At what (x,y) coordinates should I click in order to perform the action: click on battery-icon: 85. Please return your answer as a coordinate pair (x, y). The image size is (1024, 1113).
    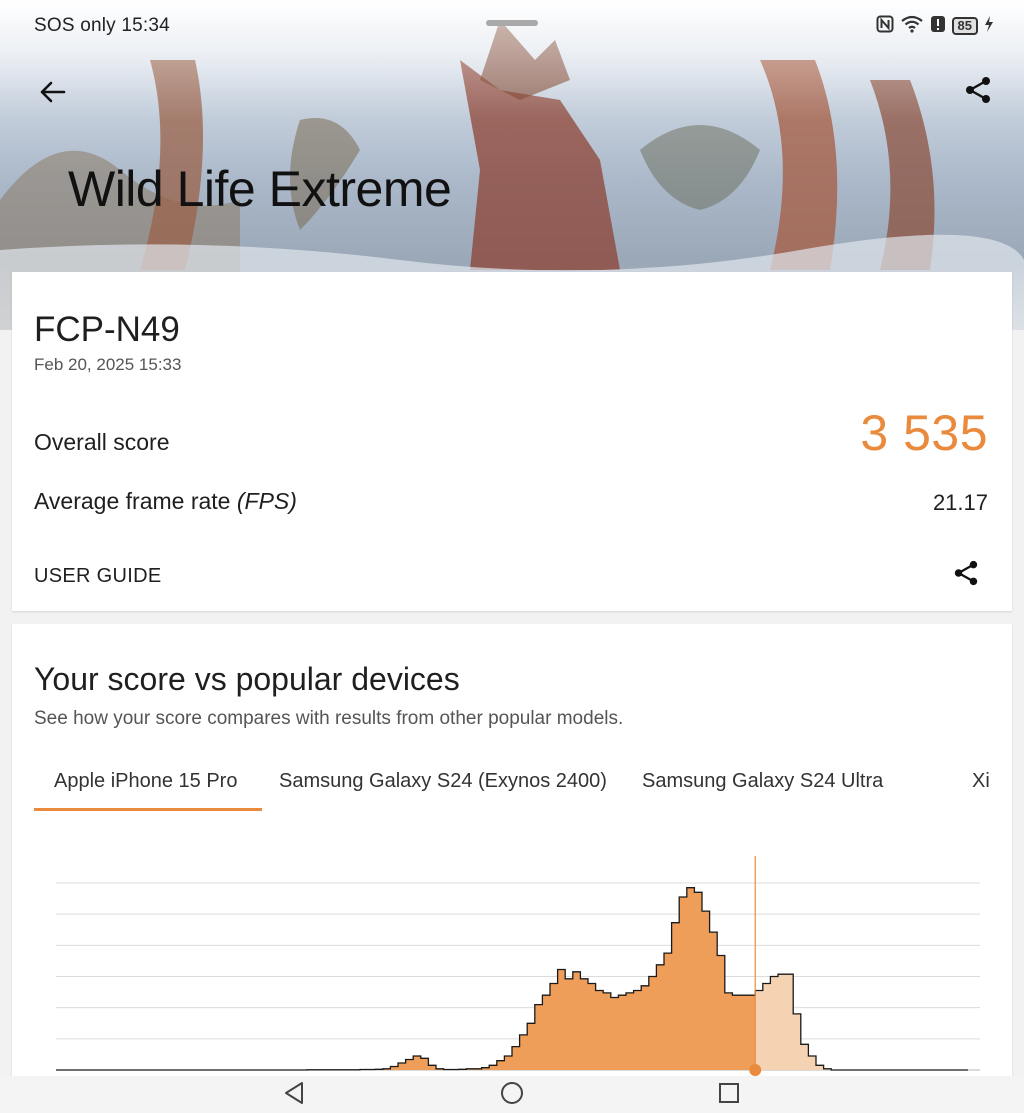
    Looking at the image, I should click on (964, 26).